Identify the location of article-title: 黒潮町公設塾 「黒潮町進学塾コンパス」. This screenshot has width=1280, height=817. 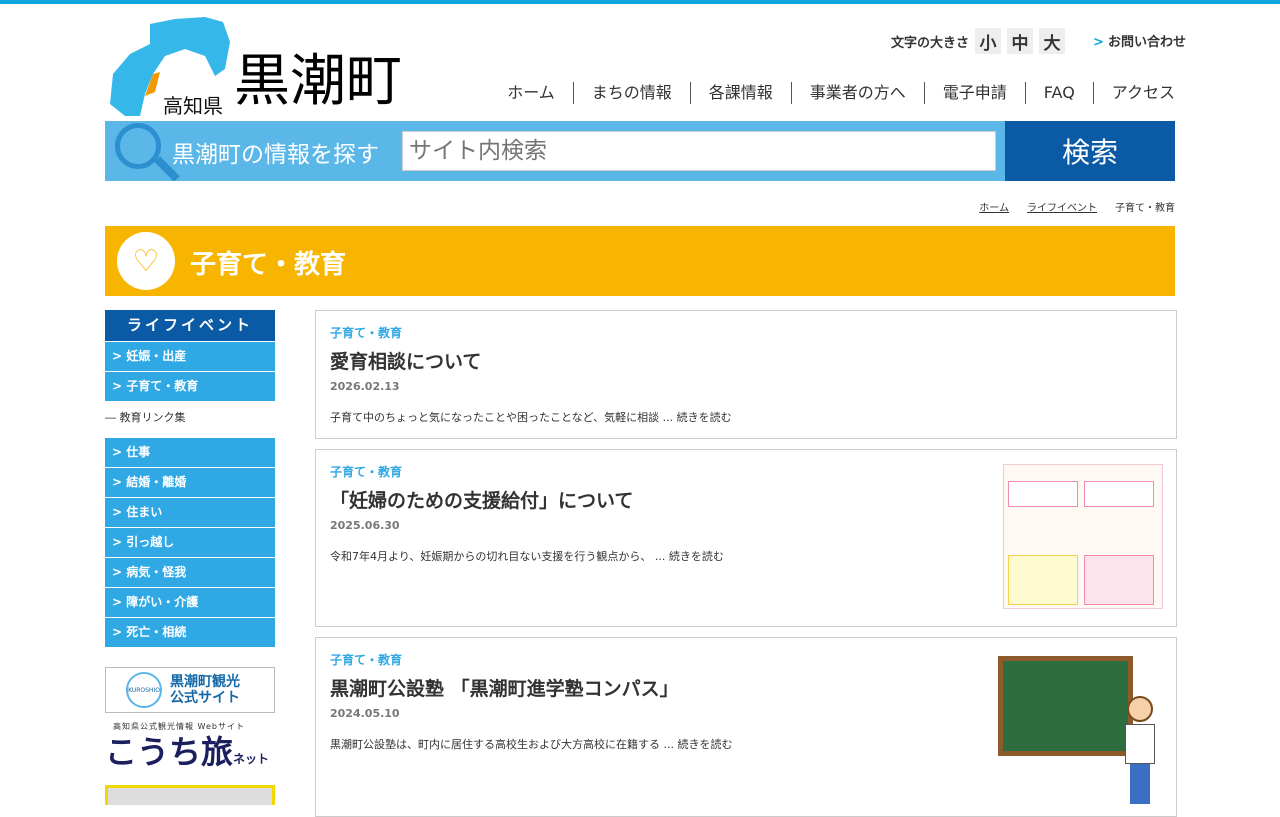
(504, 687).